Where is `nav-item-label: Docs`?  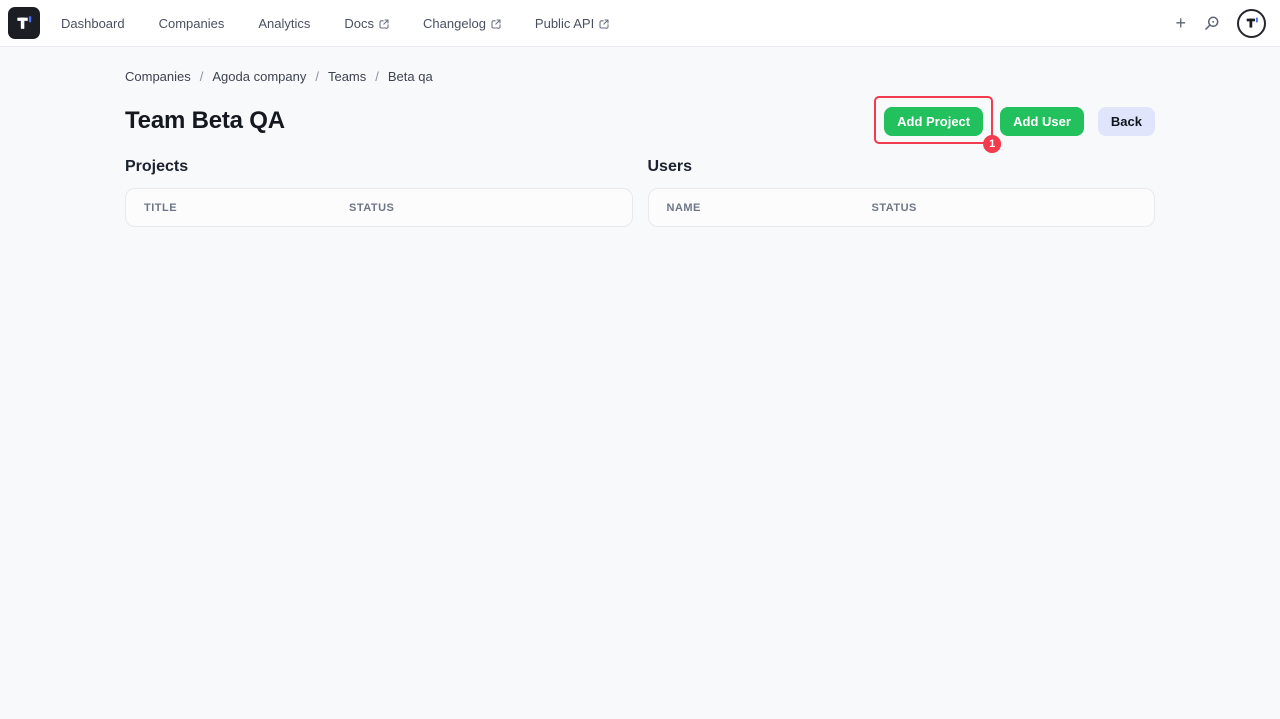
nav-item-label: Docs is located at coordinates (359, 23).